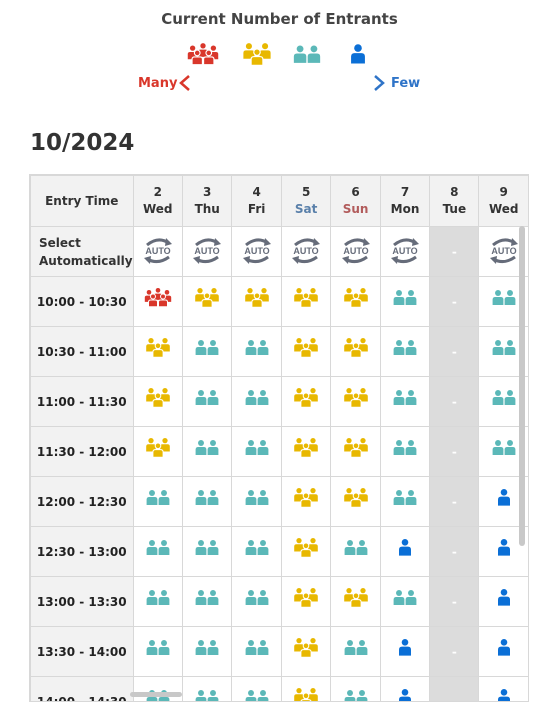 The height and width of the screenshot is (722, 559). Describe the element at coordinates (355, 209) in the screenshot. I see `day-weekday: Sun` at that location.